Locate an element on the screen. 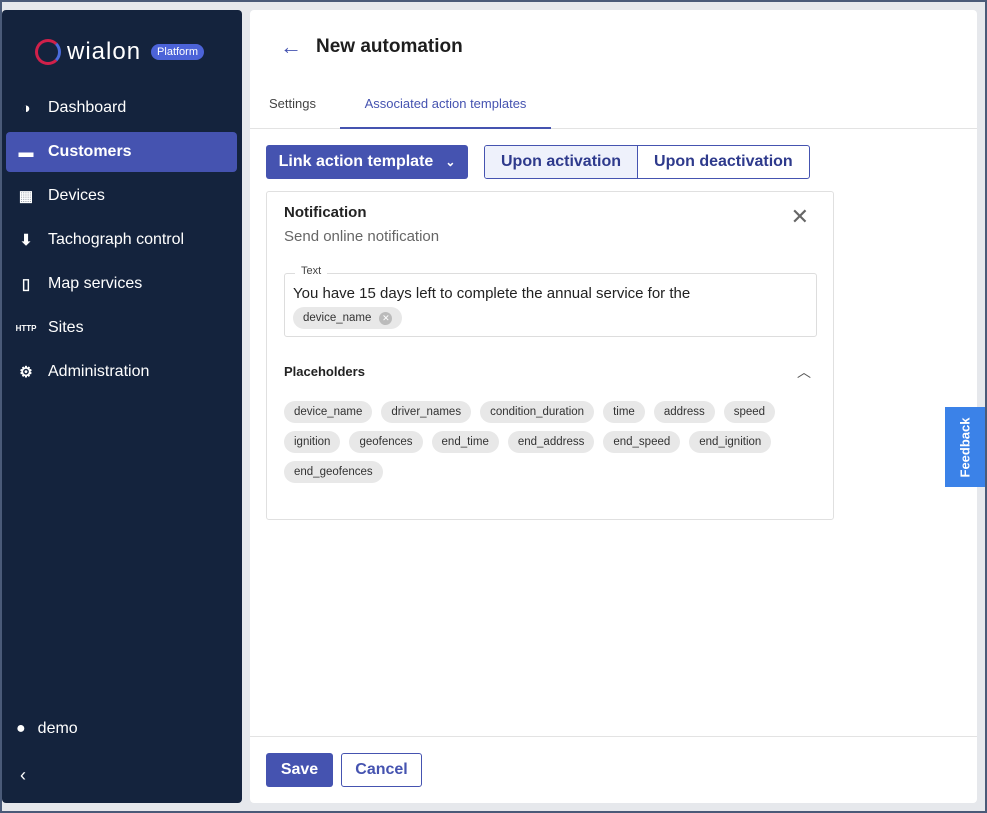  sidebar-item-administration: ⚙ Administration is located at coordinates (121, 372).